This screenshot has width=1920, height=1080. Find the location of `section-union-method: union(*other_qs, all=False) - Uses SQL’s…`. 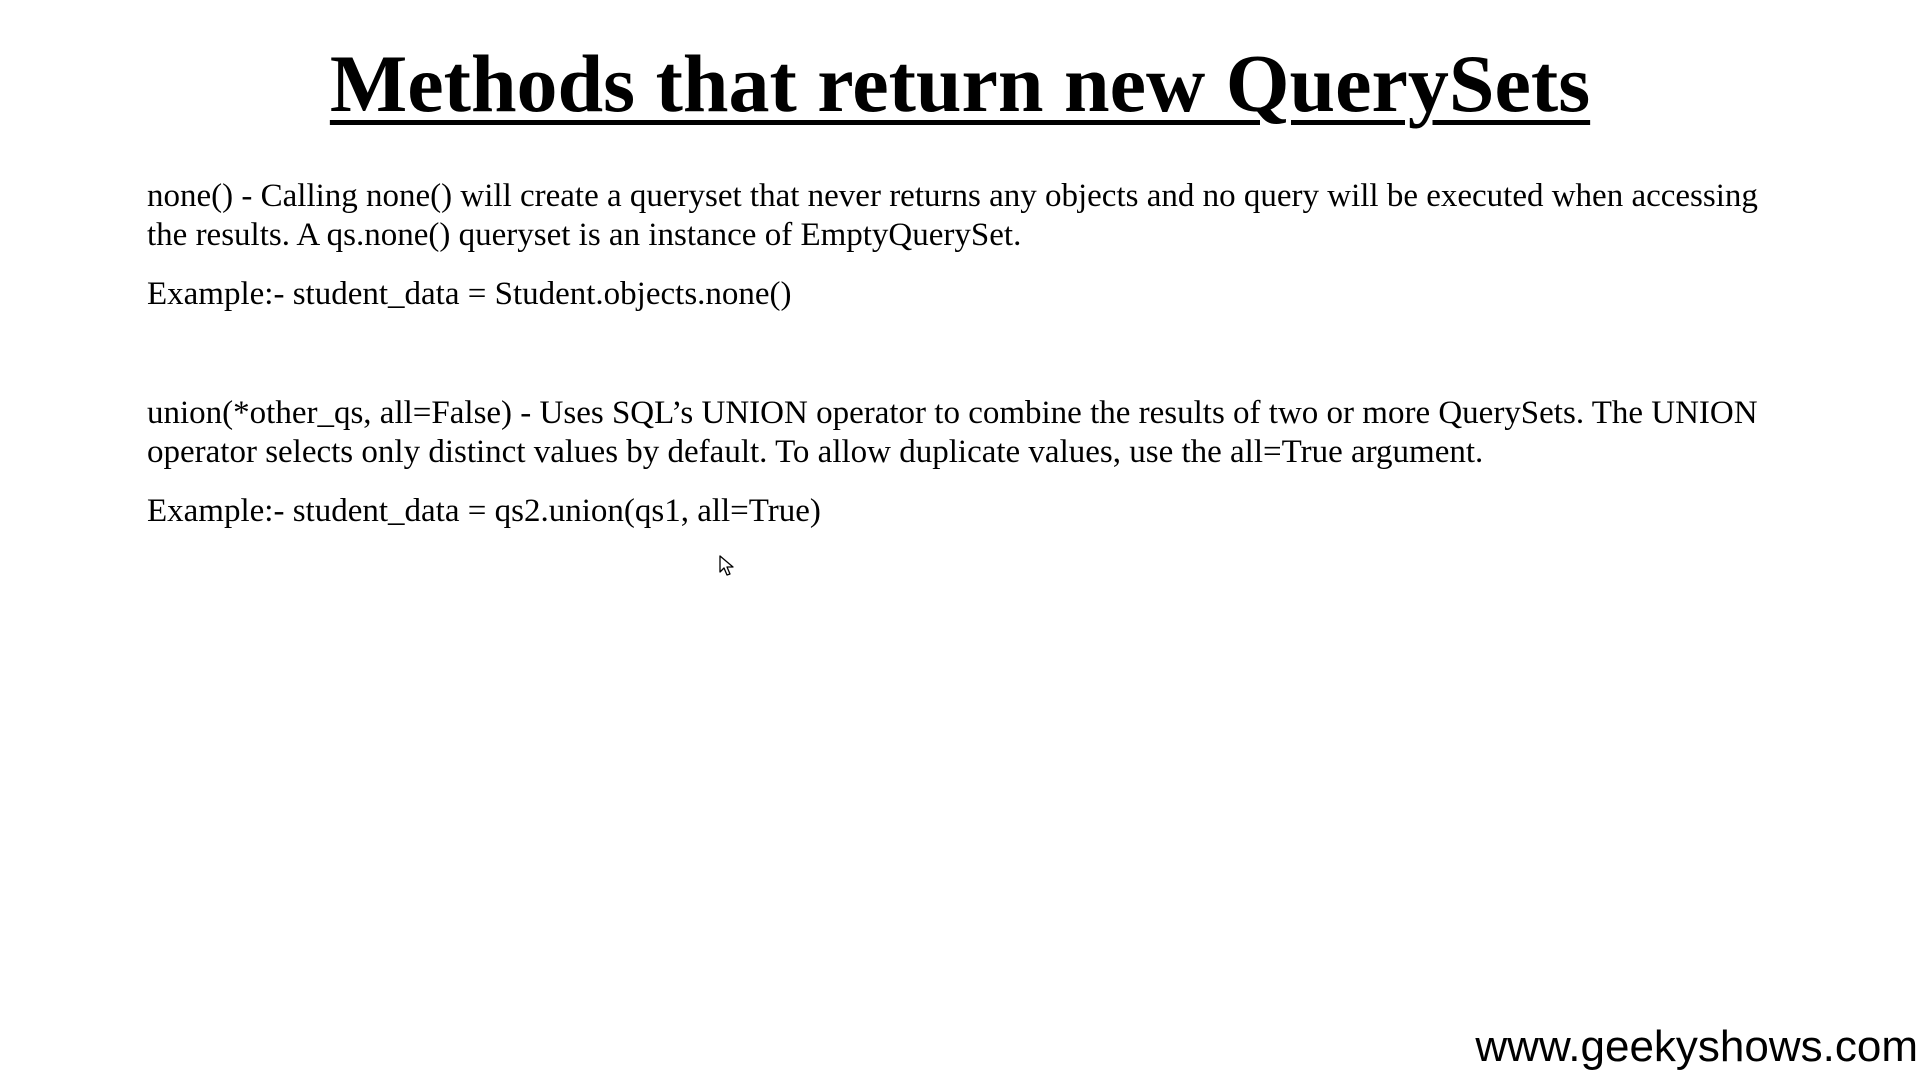

section-union-method: union(*other_qs, all=False) - Uses SQL’s… is located at coordinates (967, 462).